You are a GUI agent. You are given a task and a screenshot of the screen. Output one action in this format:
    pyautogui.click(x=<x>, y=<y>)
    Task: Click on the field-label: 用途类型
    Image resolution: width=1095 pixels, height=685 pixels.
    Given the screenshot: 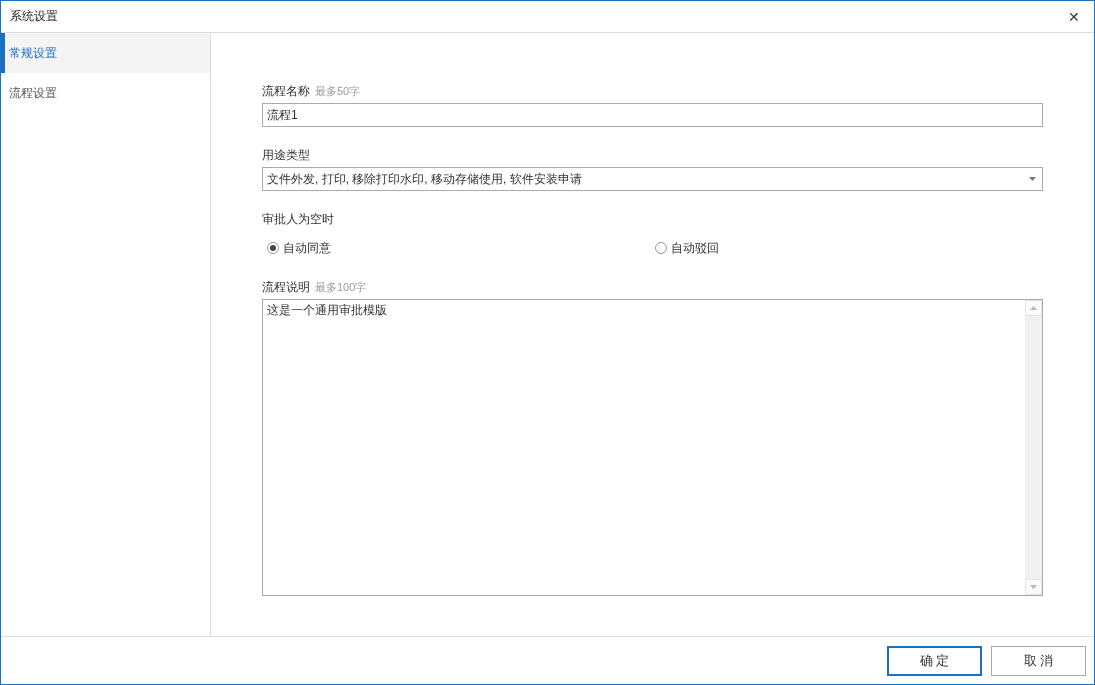 What is the action you would take?
    pyautogui.click(x=286, y=155)
    